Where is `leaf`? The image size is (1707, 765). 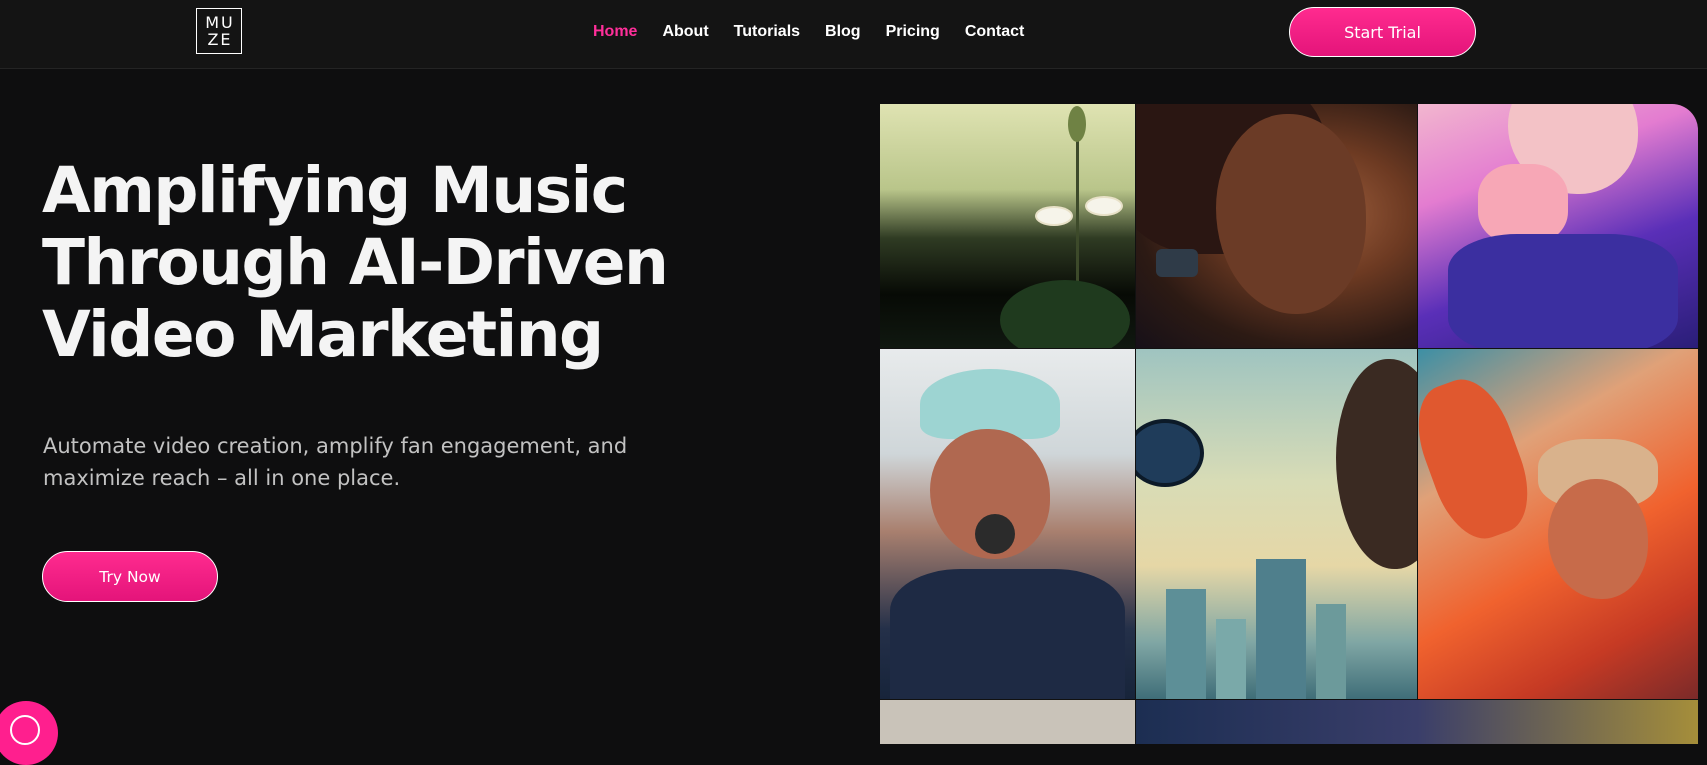 leaf is located at coordinates (1065, 314).